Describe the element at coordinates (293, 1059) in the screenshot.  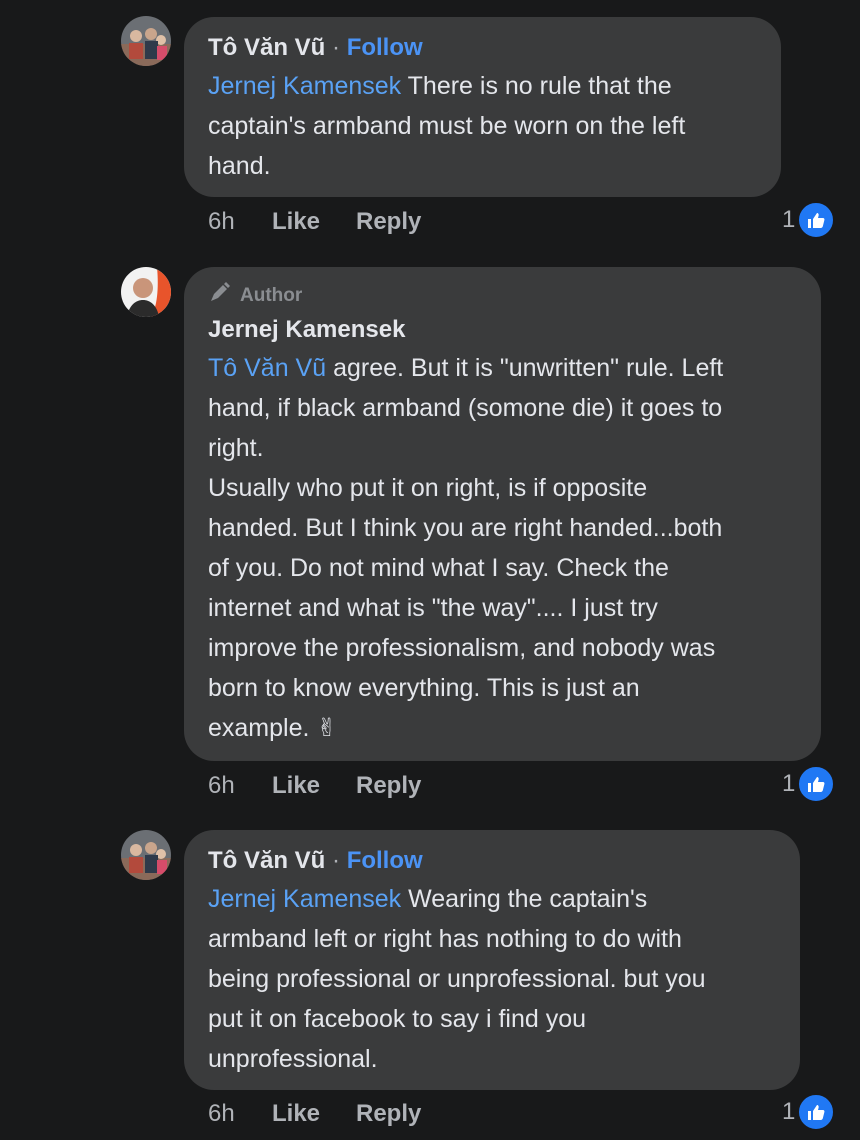
I see `comment-line: unprofessional.` at that location.